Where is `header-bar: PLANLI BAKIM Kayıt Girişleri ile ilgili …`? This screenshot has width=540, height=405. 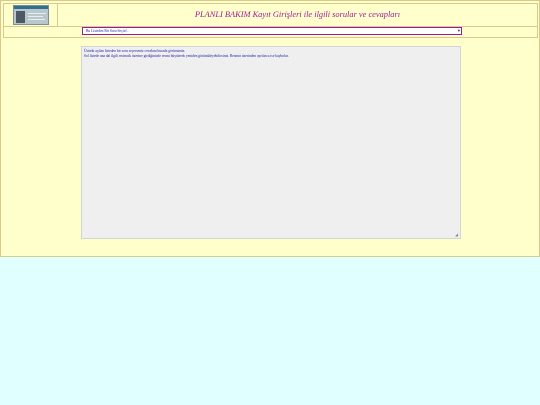 header-bar: PLANLI BAKIM Kayıt Girişleri ile ilgili … is located at coordinates (270, 15).